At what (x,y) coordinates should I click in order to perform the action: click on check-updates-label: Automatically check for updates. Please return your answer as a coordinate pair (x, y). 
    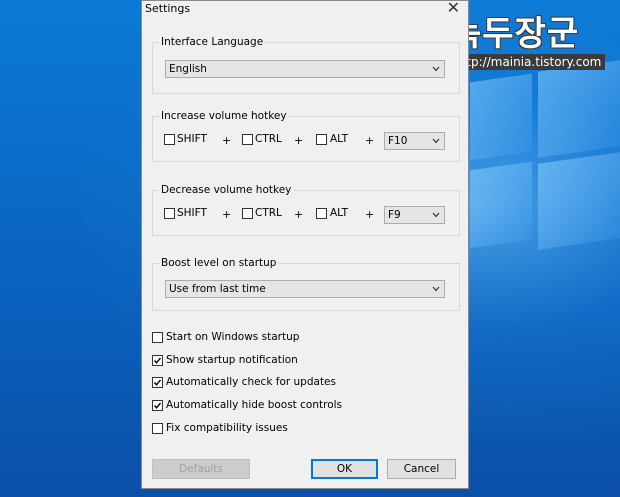
    Looking at the image, I should click on (251, 382).